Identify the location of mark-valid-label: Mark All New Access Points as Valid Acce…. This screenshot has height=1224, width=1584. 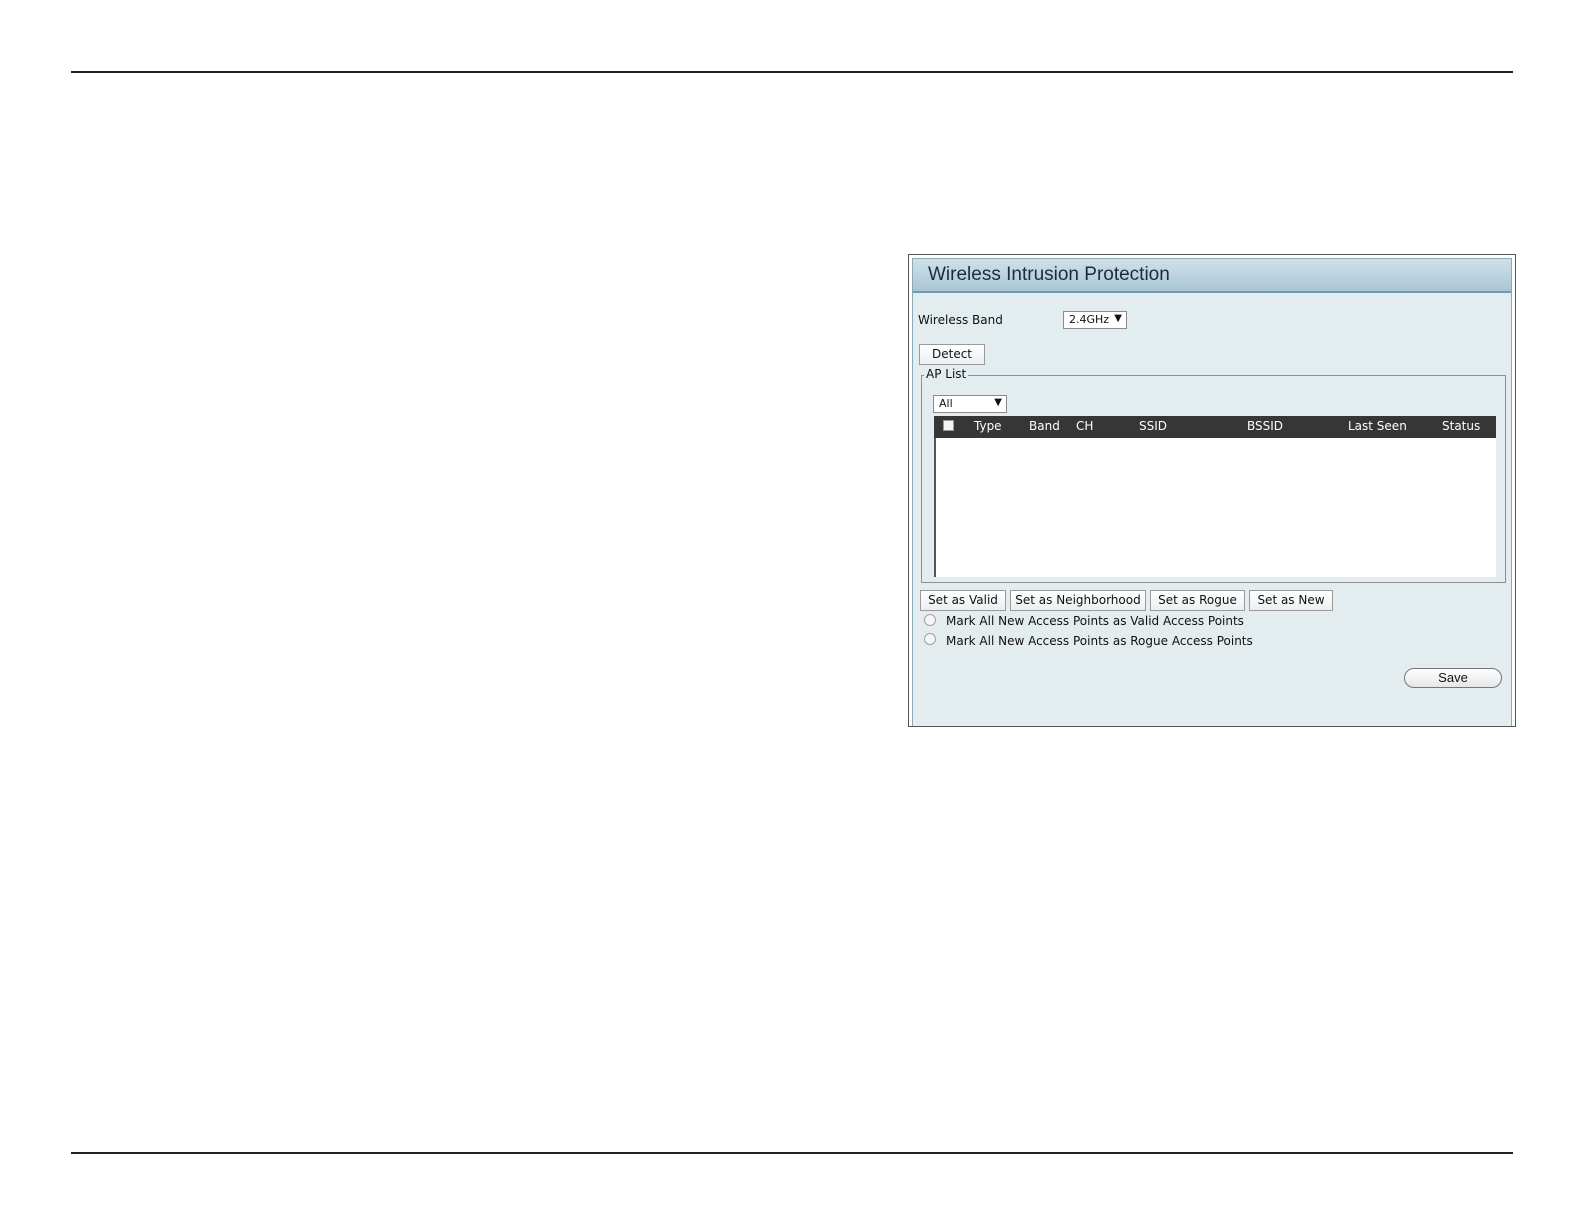
(1095, 621).